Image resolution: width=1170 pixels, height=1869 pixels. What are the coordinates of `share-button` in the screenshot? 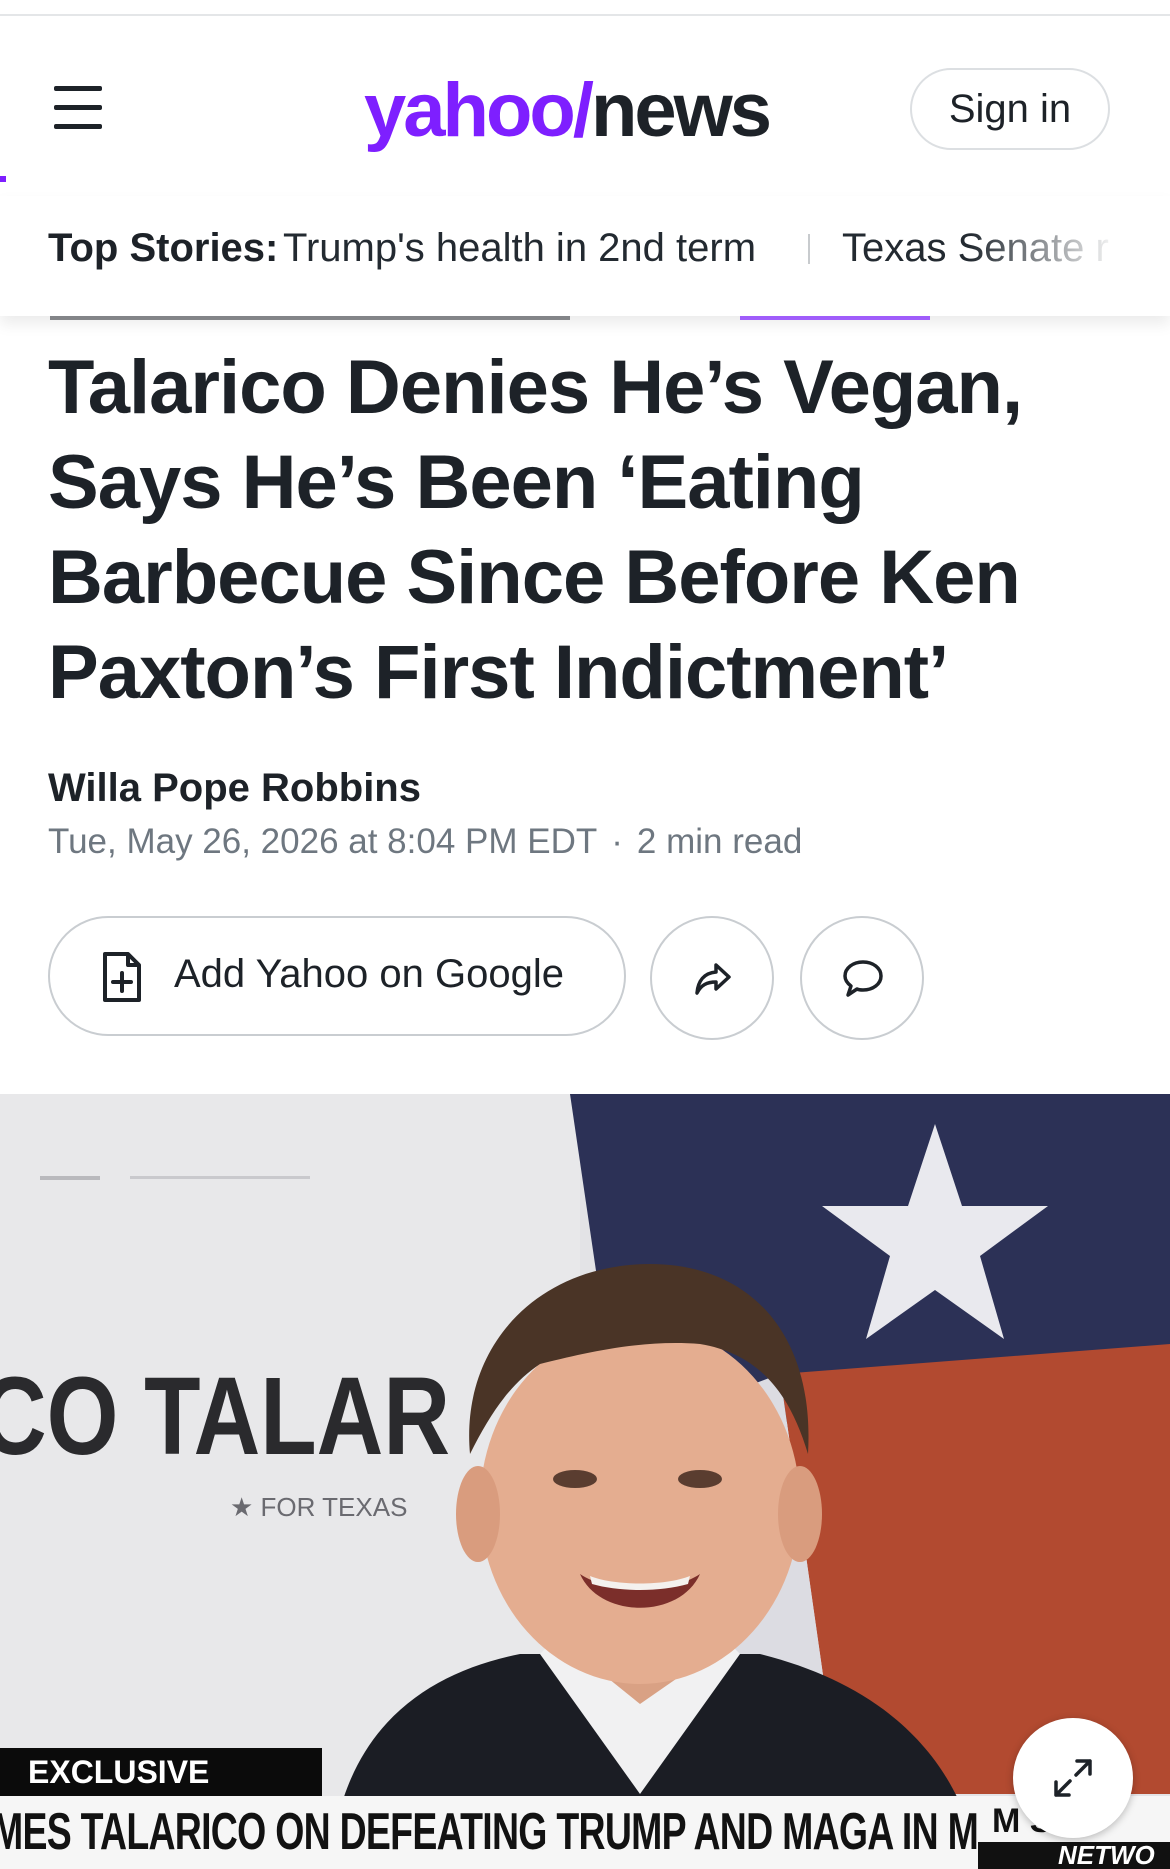 It's located at (712, 978).